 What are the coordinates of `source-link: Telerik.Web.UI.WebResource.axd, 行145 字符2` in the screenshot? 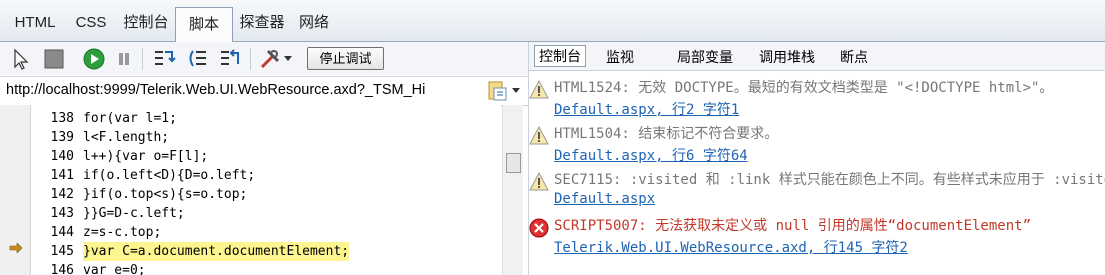 It's located at (731, 247).